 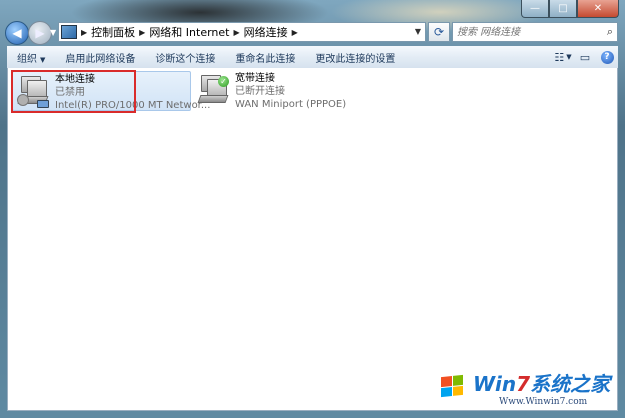 I want to click on connection-broadband: ✓ 宽带连接 已断开连接 WAN Miniport (PPPOE), so click(x=283, y=91).